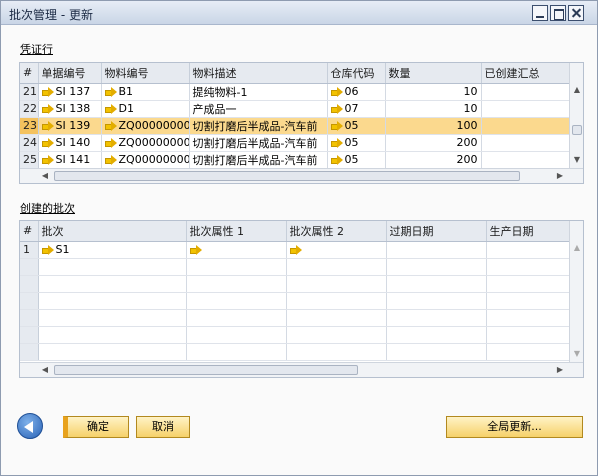 This screenshot has width=598, height=476. What do you see at coordinates (258, 109) in the screenshot?
I see `item-description-cell: 产成品一` at bounding box center [258, 109].